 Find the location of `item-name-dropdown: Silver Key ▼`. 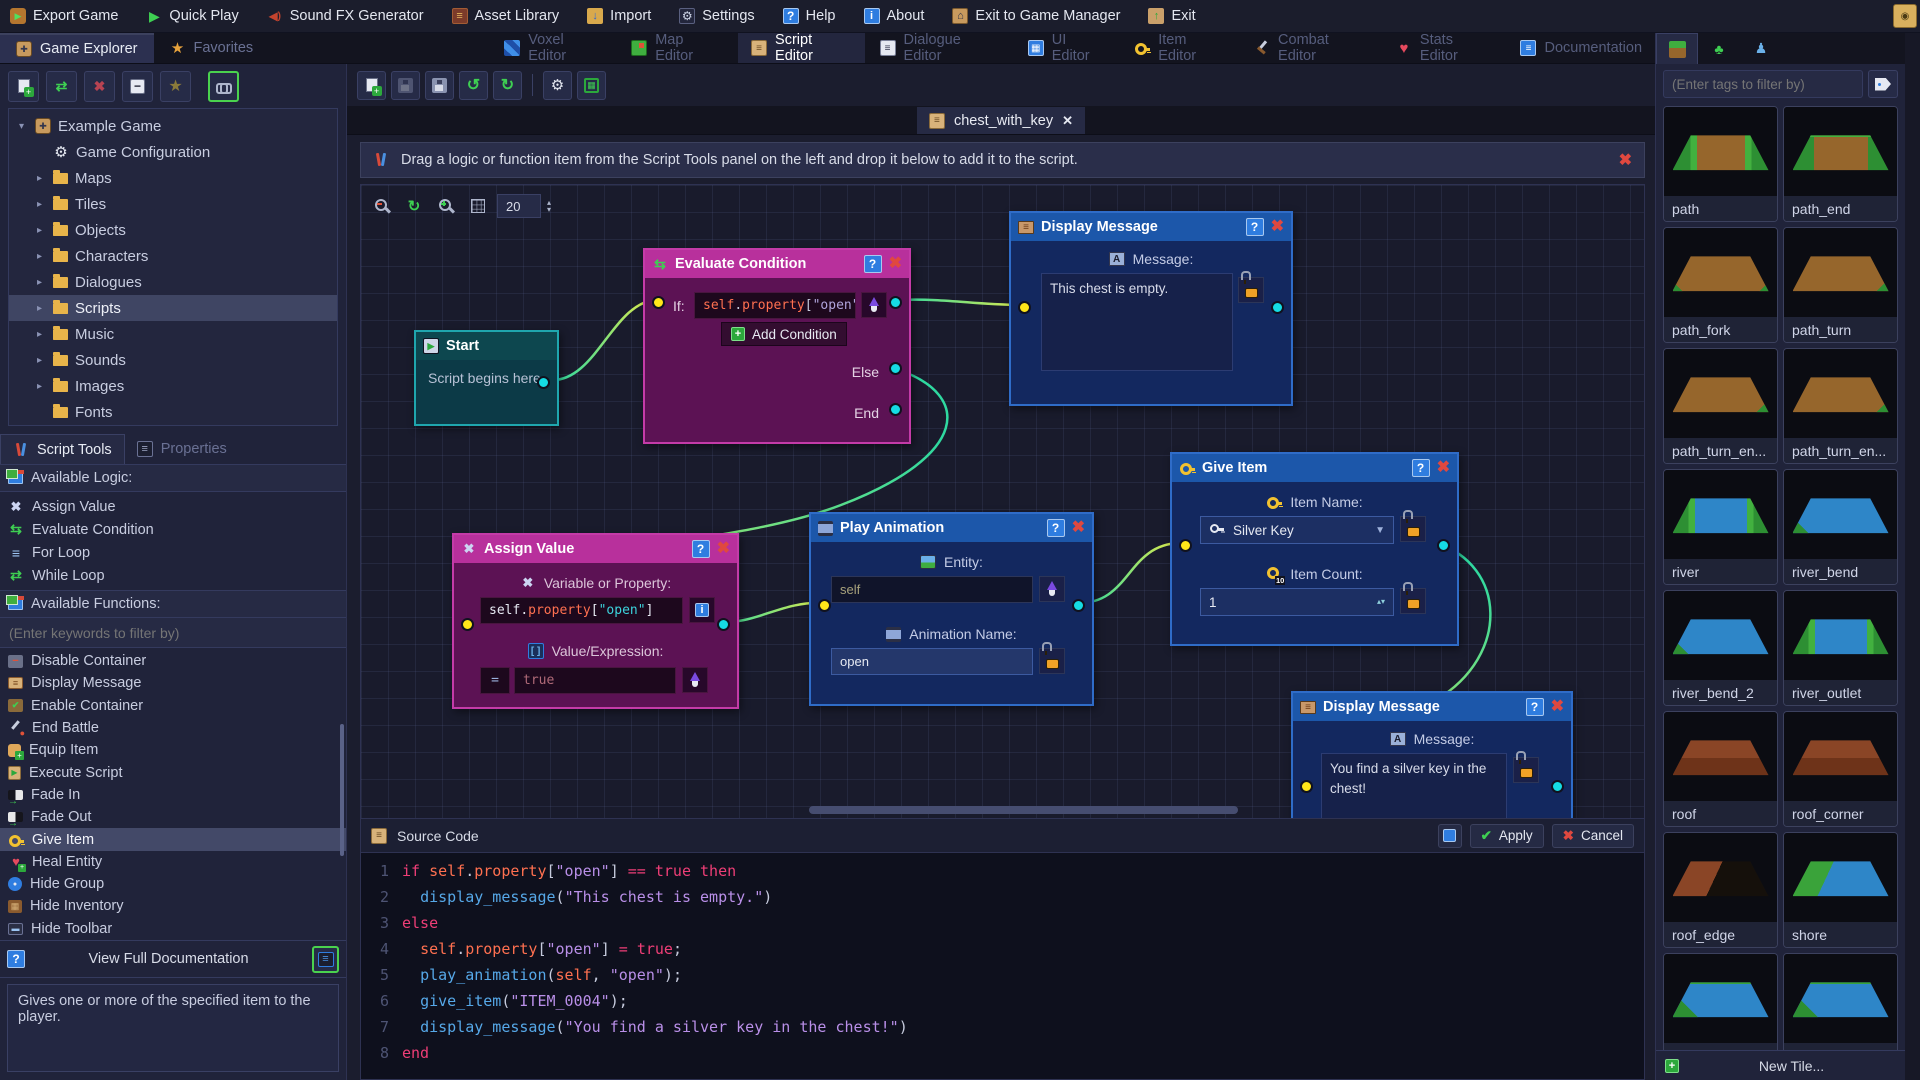

item-name-dropdown: Silver Key ▼ is located at coordinates (1297, 530).